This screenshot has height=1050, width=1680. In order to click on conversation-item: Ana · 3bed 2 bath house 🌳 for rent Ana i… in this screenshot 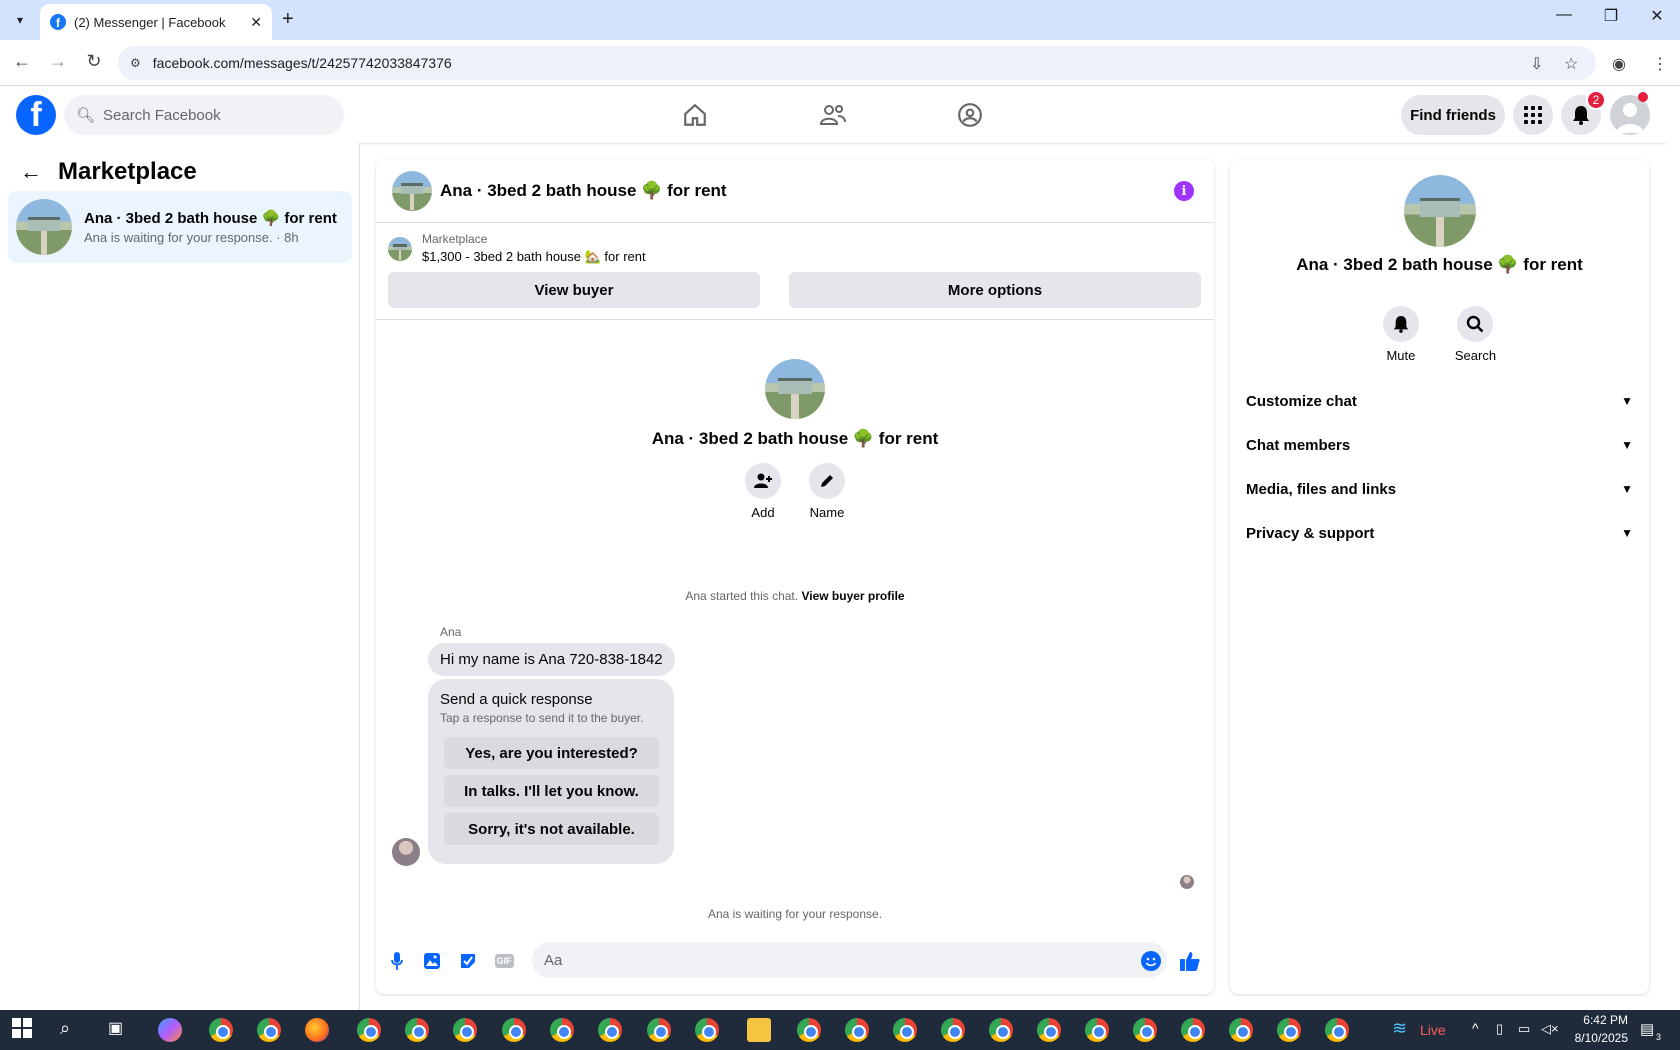, I will do `click(180, 227)`.